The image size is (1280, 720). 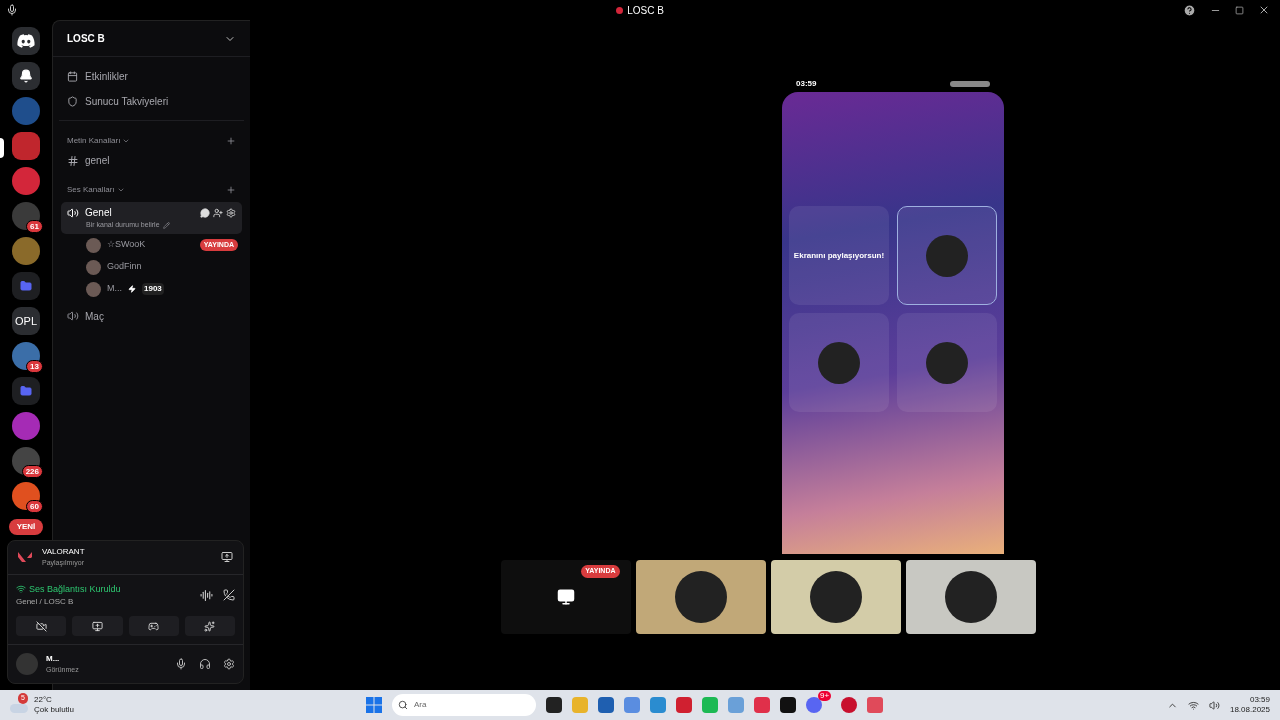 I want to click on game-logo-icon, so click(x=25, y=557).